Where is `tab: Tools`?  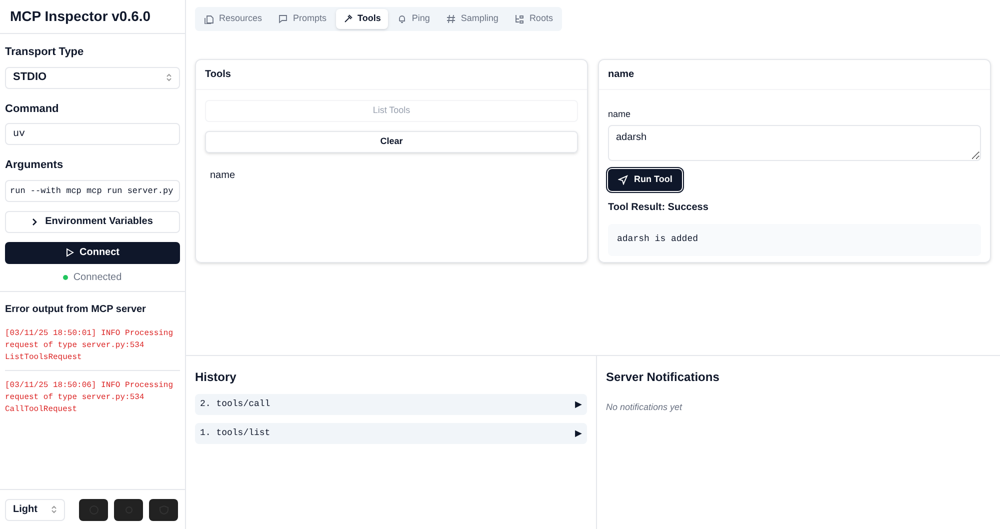
tab: Tools is located at coordinates (362, 19).